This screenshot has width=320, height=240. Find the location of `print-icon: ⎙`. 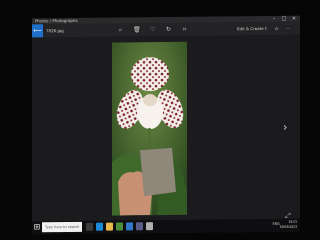

print-icon: ⎙ is located at coordinates (277, 28).